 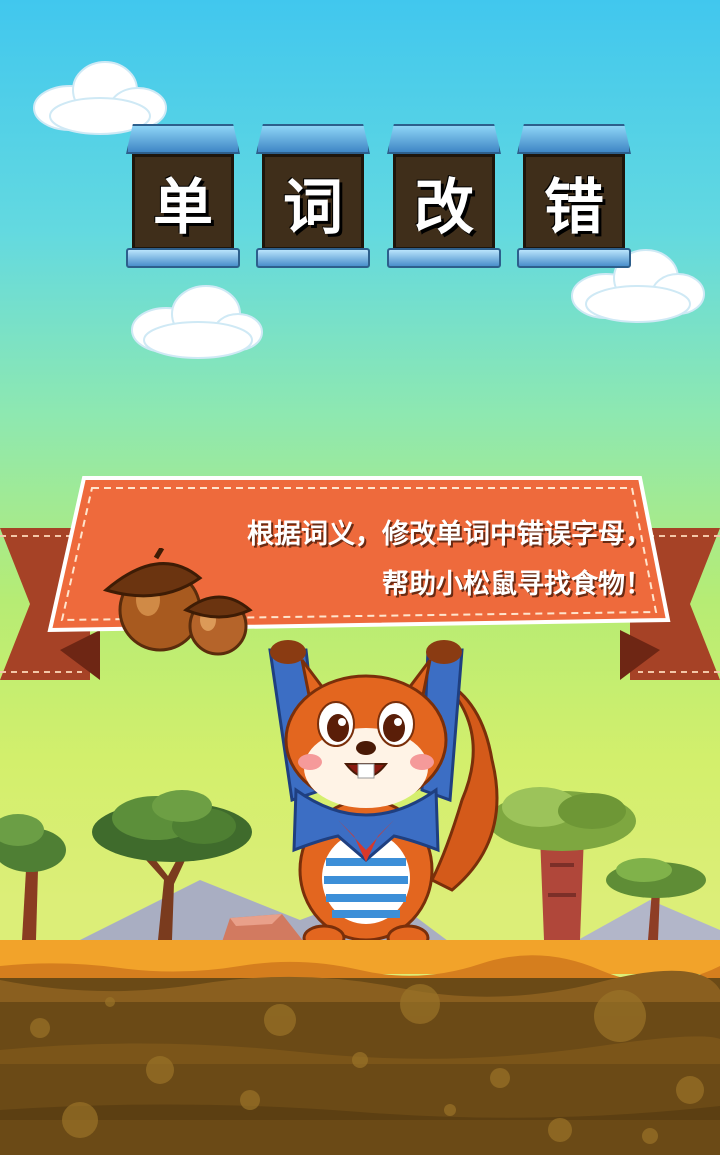 I want to click on cloud-icon, so click(x=197, y=322).